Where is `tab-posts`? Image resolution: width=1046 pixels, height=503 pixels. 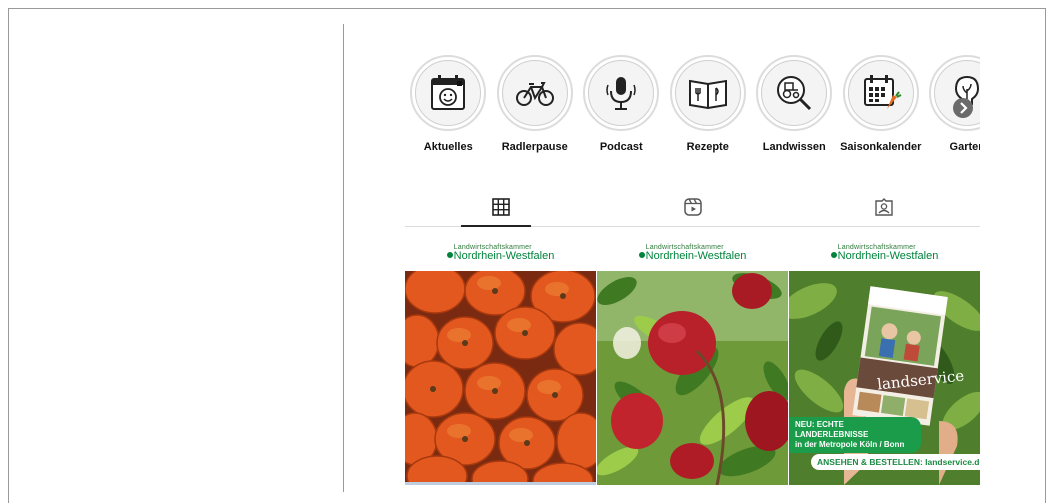 tab-posts is located at coordinates (501, 207).